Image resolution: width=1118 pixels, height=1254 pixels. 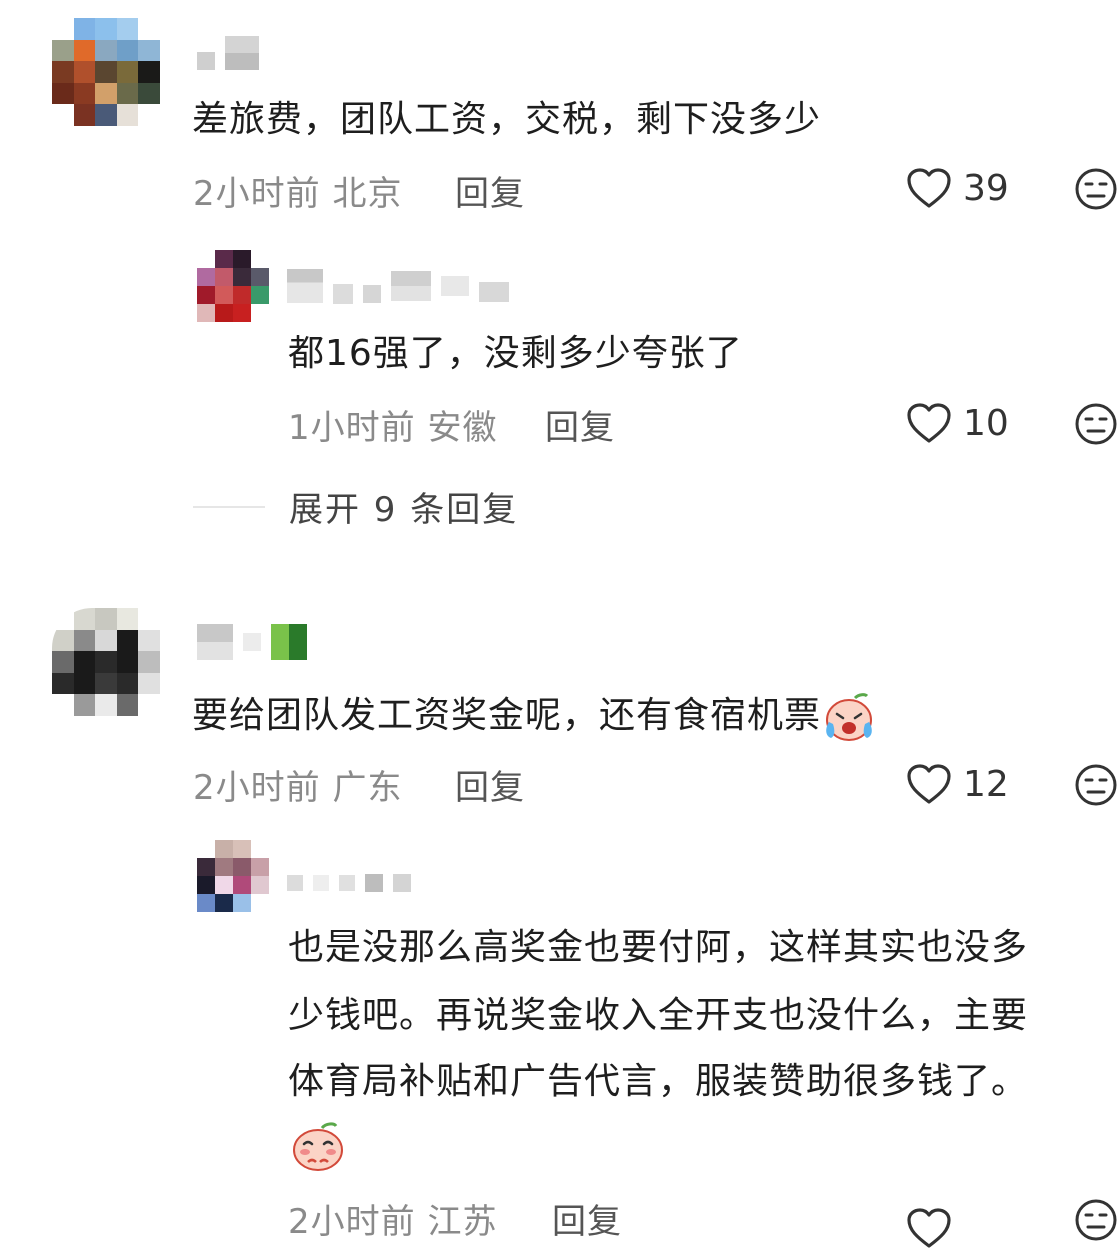 What do you see at coordinates (658, 947) in the screenshot?
I see `comment-text-line-1: 也是没那么高奖金也要付阿，这样其实也没多` at bounding box center [658, 947].